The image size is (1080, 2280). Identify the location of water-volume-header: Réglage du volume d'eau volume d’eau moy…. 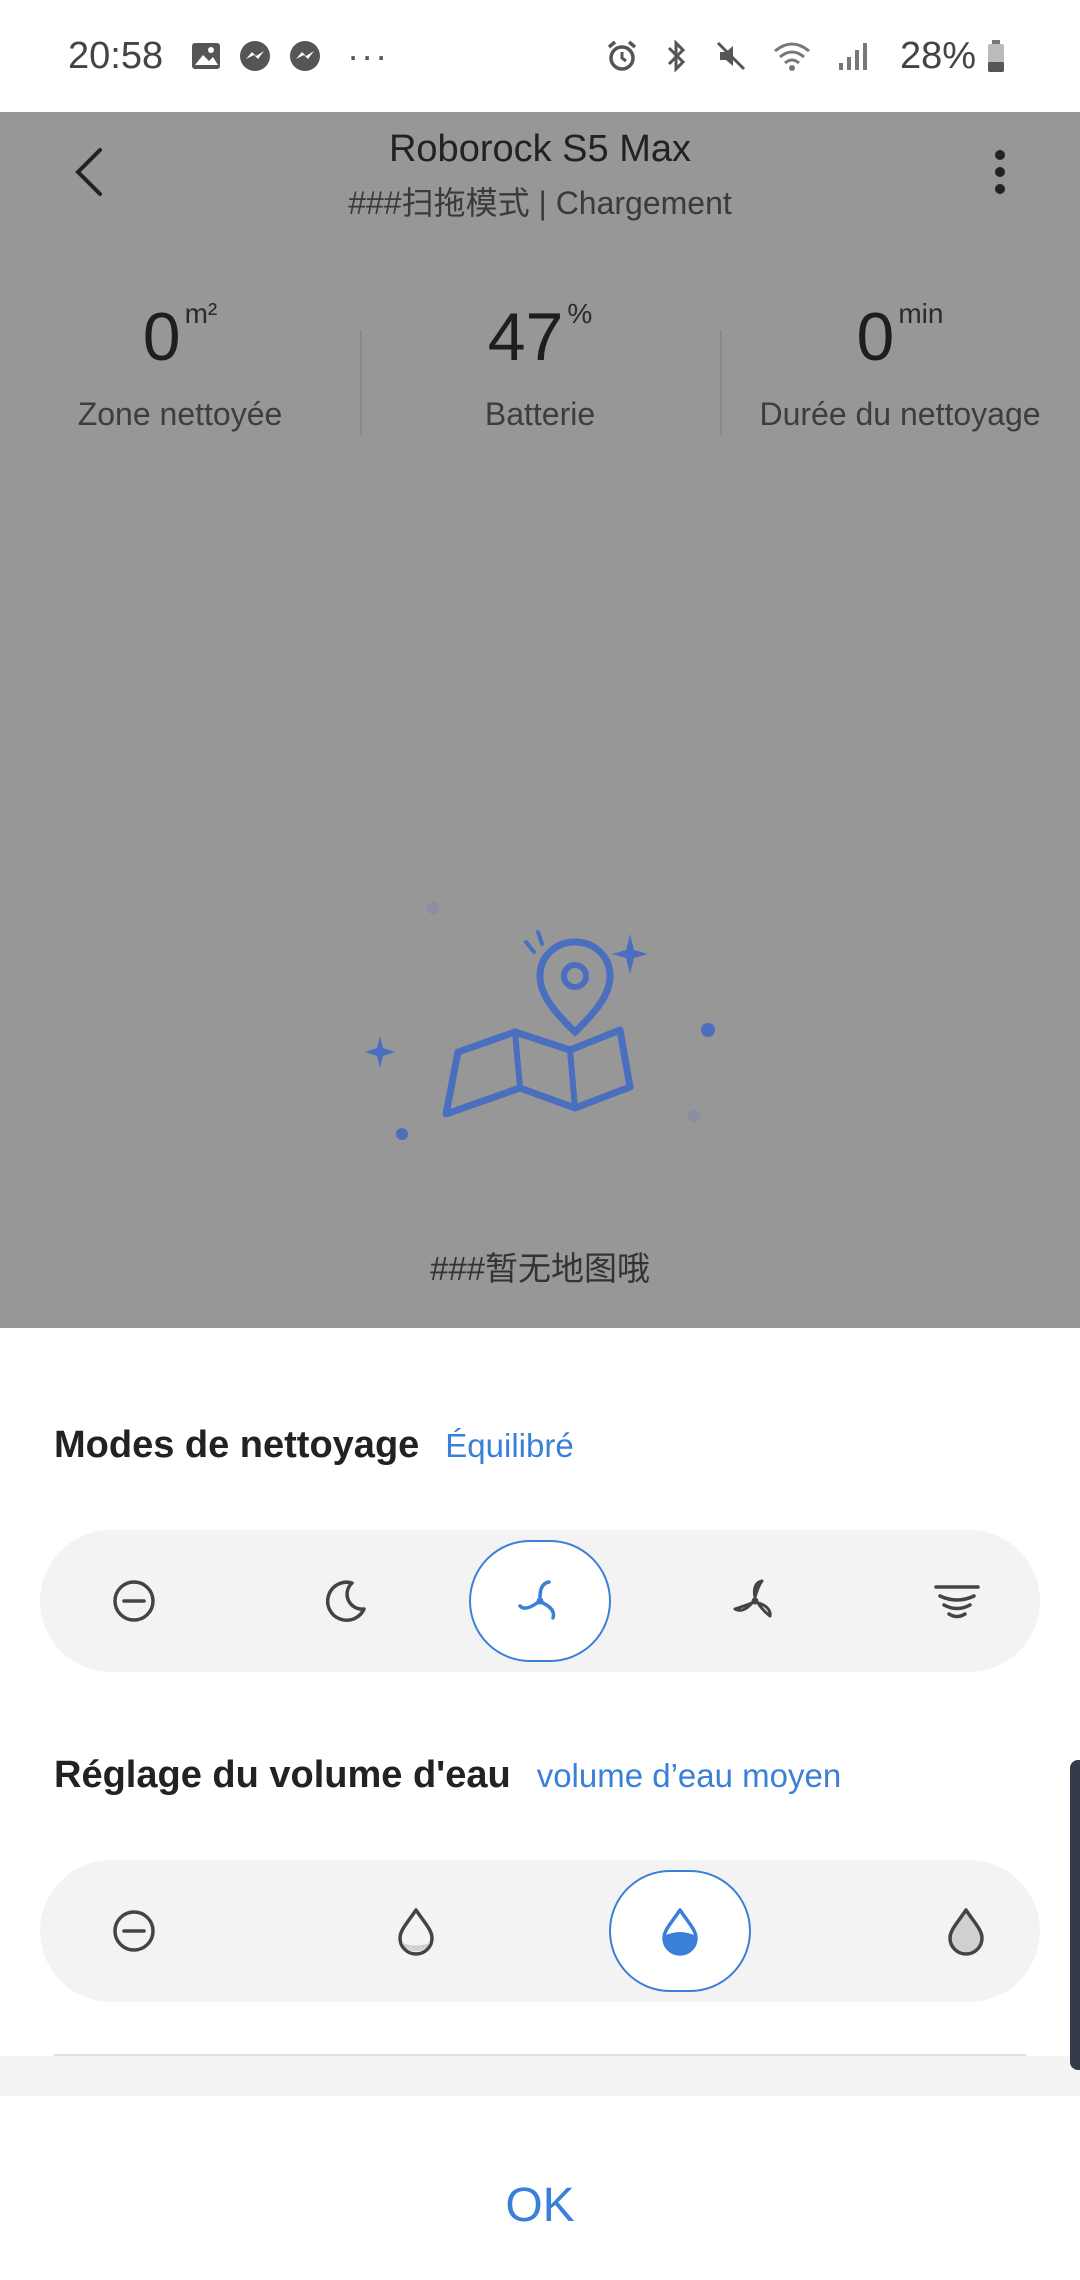
(447, 1775).